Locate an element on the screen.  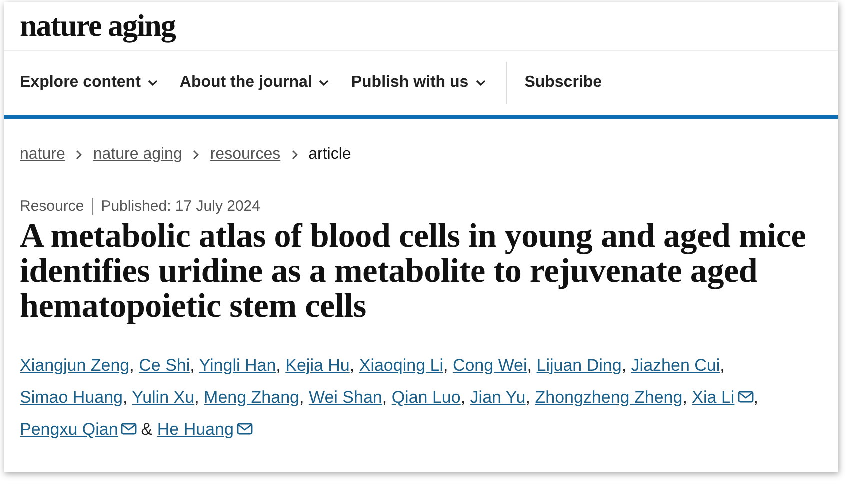
author-link: Zhongzheng Zheng is located at coordinates (609, 397).